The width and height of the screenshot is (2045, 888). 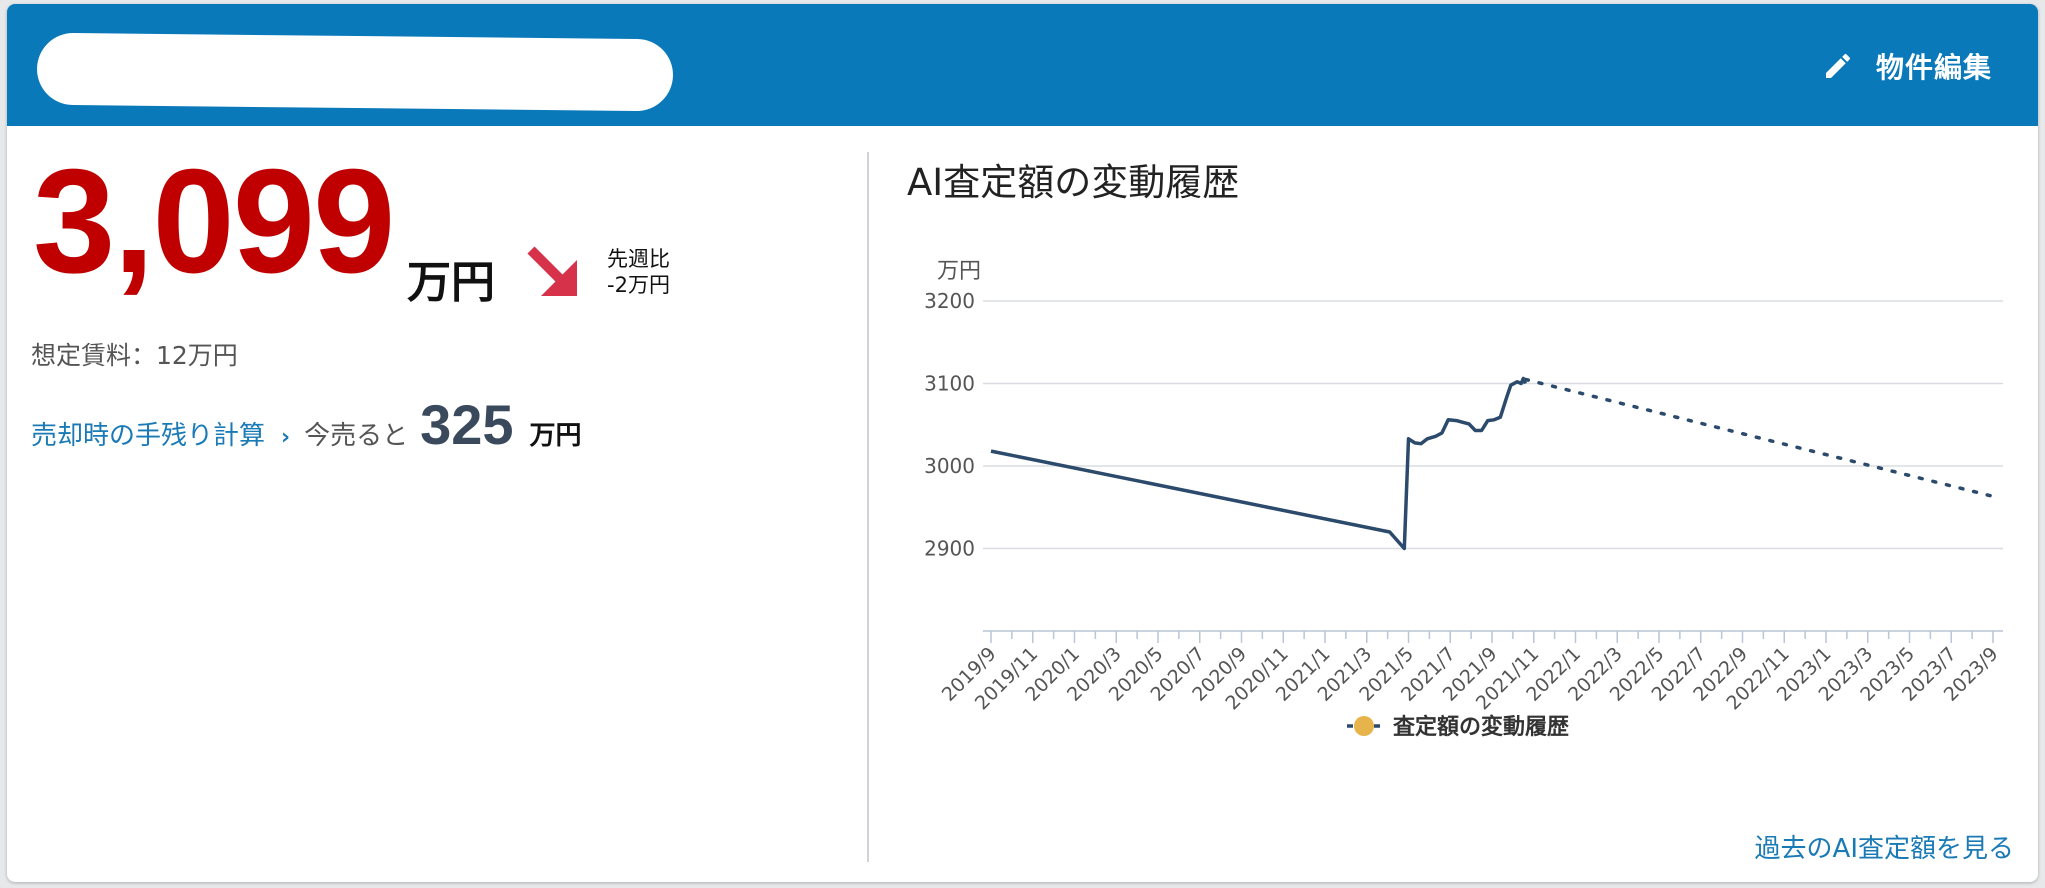 What do you see at coordinates (949, 301) in the screenshot?
I see `y-tick-label: 3200` at bounding box center [949, 301].